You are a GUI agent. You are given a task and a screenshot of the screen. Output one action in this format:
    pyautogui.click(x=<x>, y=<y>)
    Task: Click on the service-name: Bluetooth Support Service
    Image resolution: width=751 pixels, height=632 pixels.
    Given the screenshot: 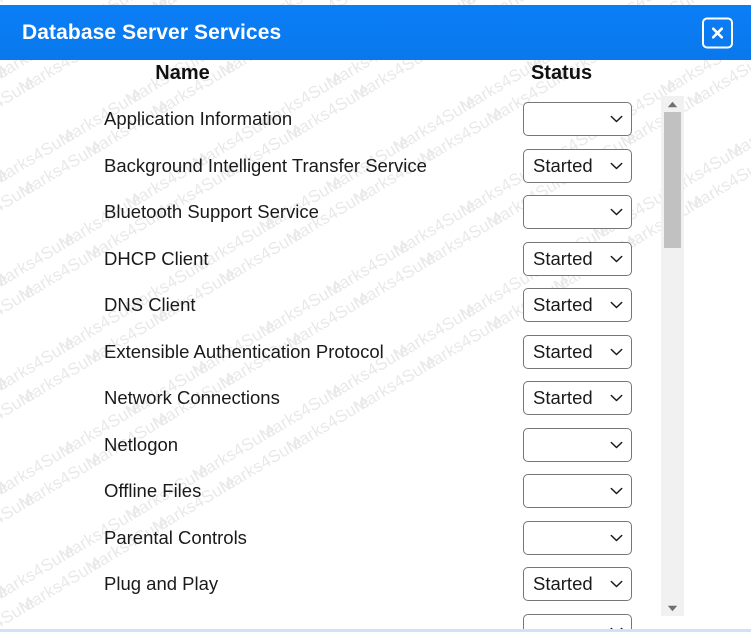 What is the action you would take?
    pyautogui.click(x=211, y=212)
    